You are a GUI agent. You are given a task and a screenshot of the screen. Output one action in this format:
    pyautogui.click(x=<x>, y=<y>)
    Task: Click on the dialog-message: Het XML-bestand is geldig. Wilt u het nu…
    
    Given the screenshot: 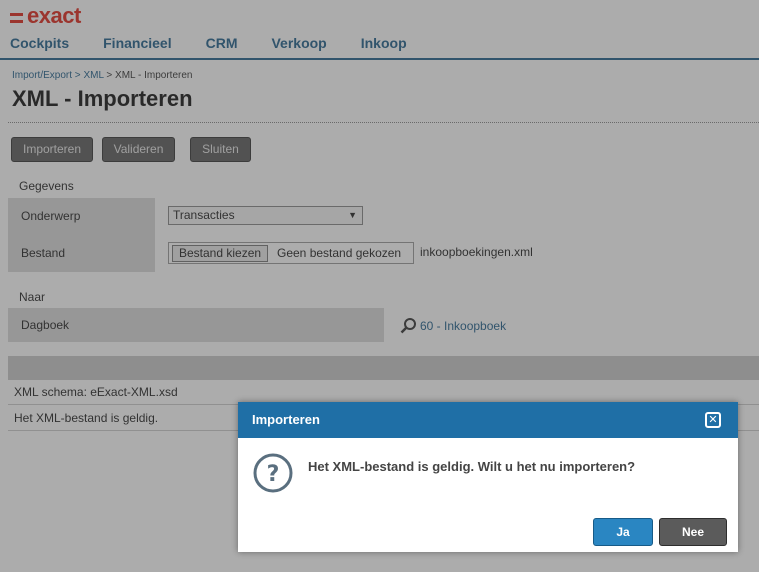 What is the action you would take?
    pyautogui.click(x=472, y=466)
    